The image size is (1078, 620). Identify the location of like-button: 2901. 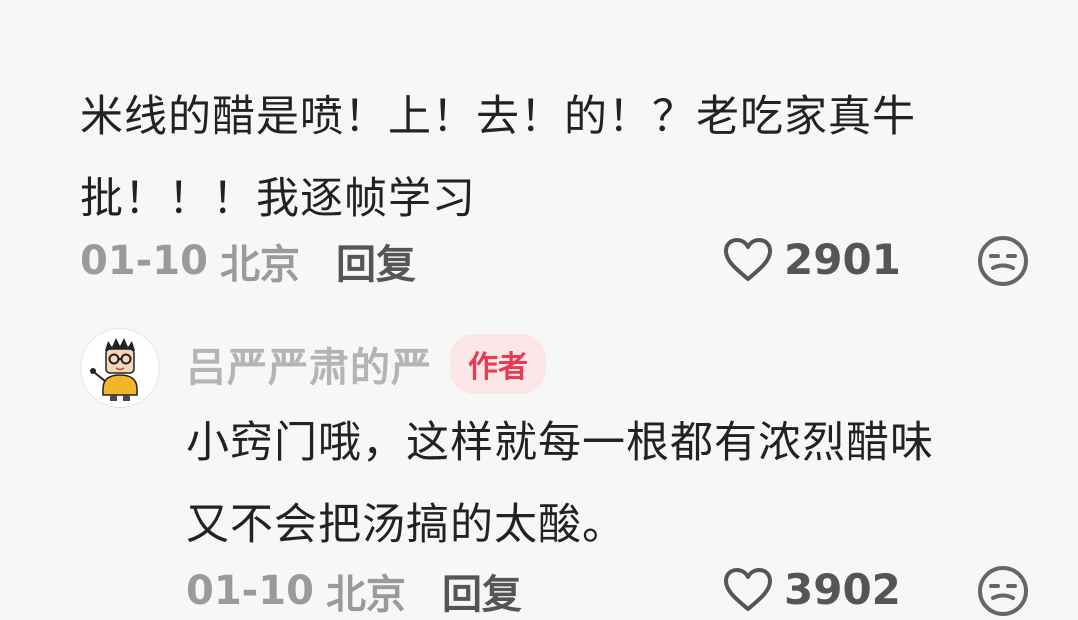
(811, 259).